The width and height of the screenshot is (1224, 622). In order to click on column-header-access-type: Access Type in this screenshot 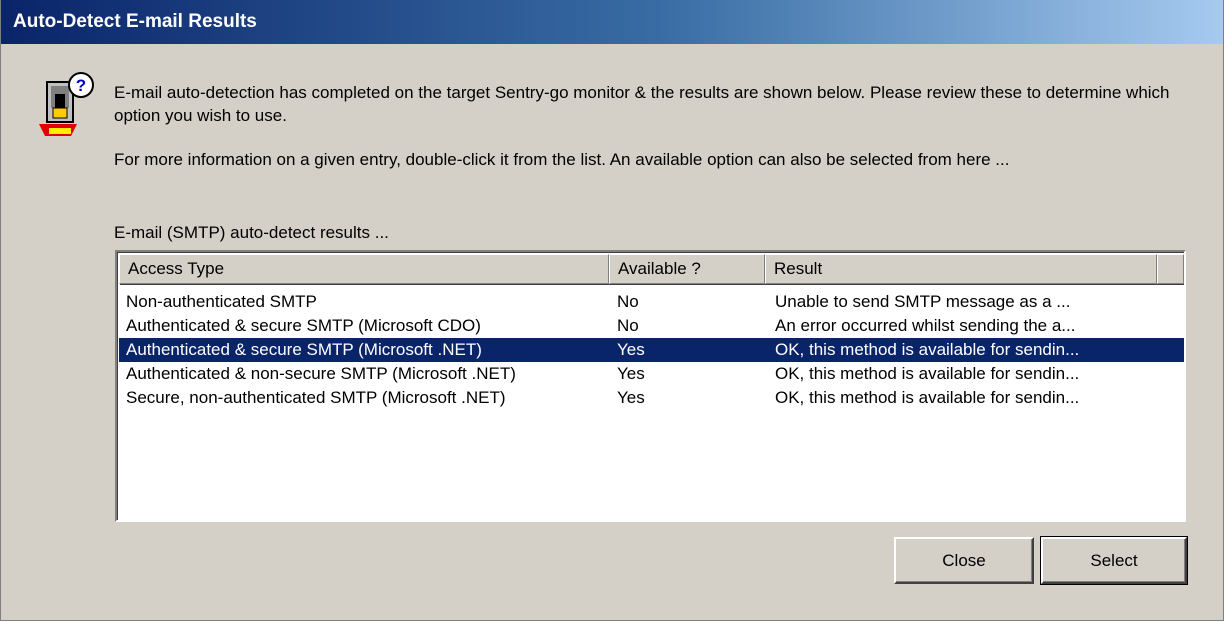, I will do `click(364, 269)`.